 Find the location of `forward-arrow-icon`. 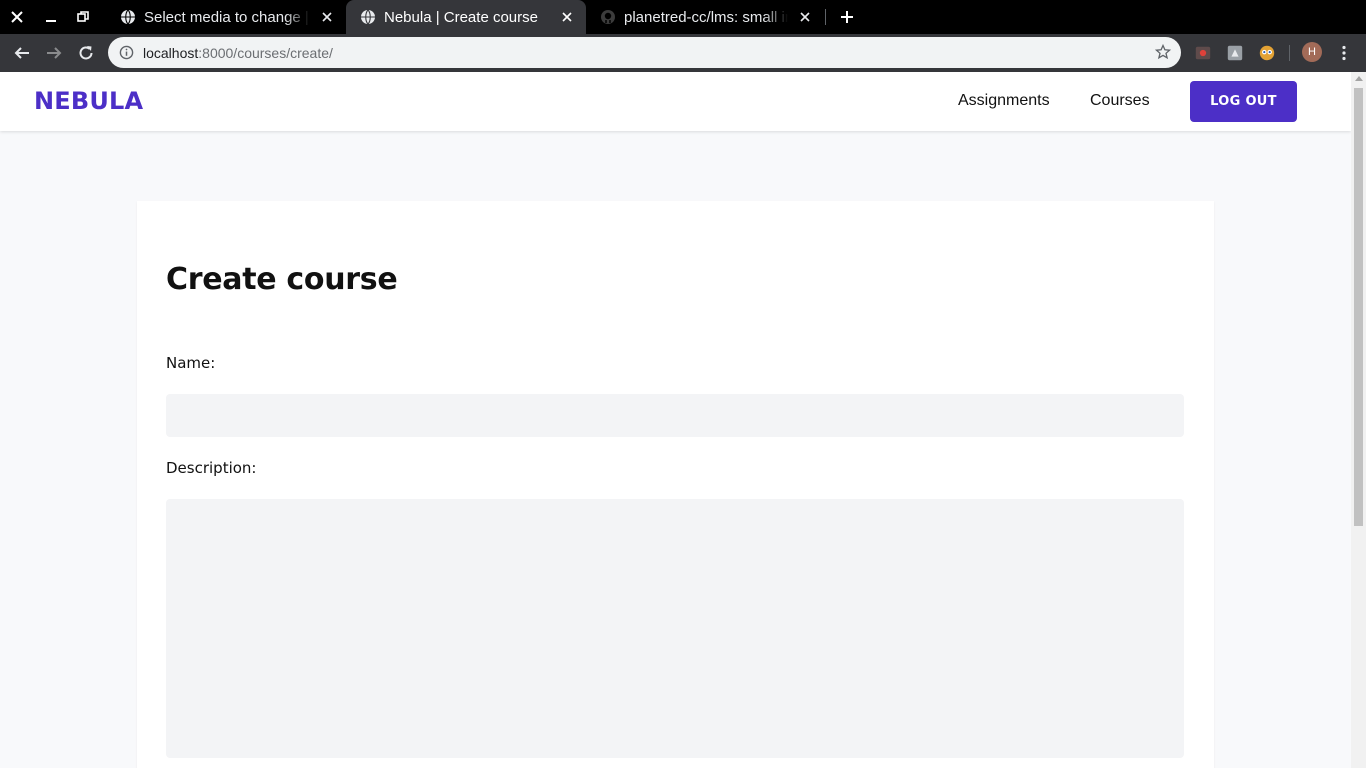

forward-arrow-icon is located at coordinates (54, 53).